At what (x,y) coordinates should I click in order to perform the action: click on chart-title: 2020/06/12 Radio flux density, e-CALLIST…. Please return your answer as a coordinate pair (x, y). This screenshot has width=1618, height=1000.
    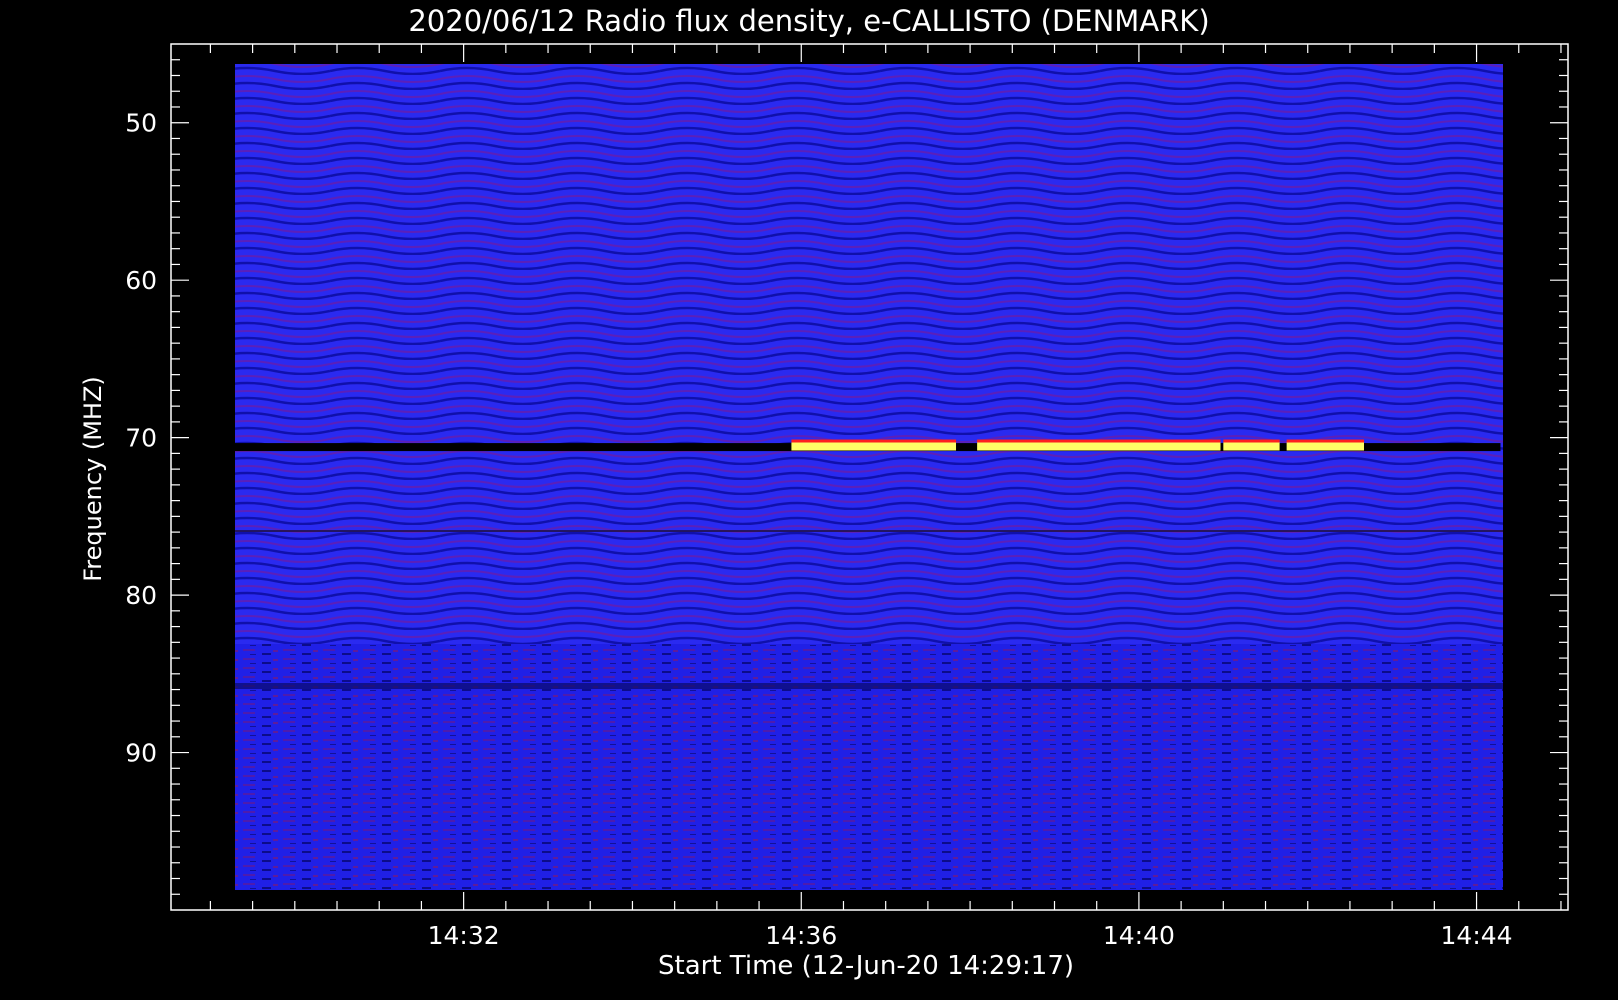
    Looking at the image, I should click on (808, 21).